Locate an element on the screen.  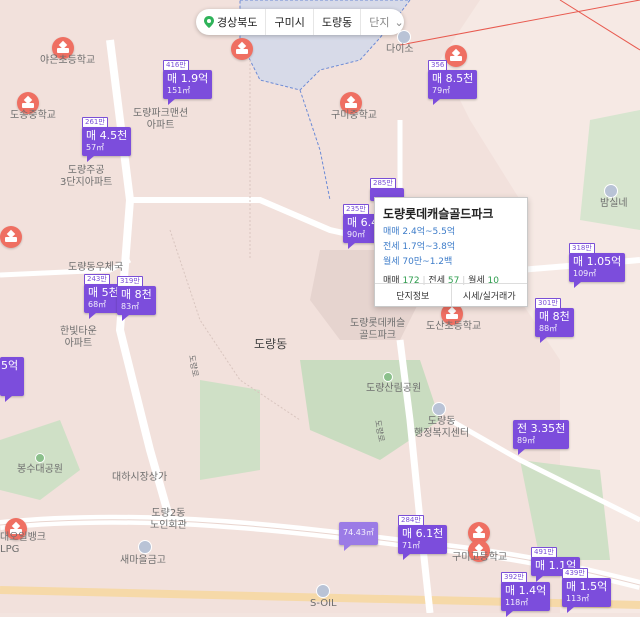
listing-box: 15억 is located at coordinates (12, 379).